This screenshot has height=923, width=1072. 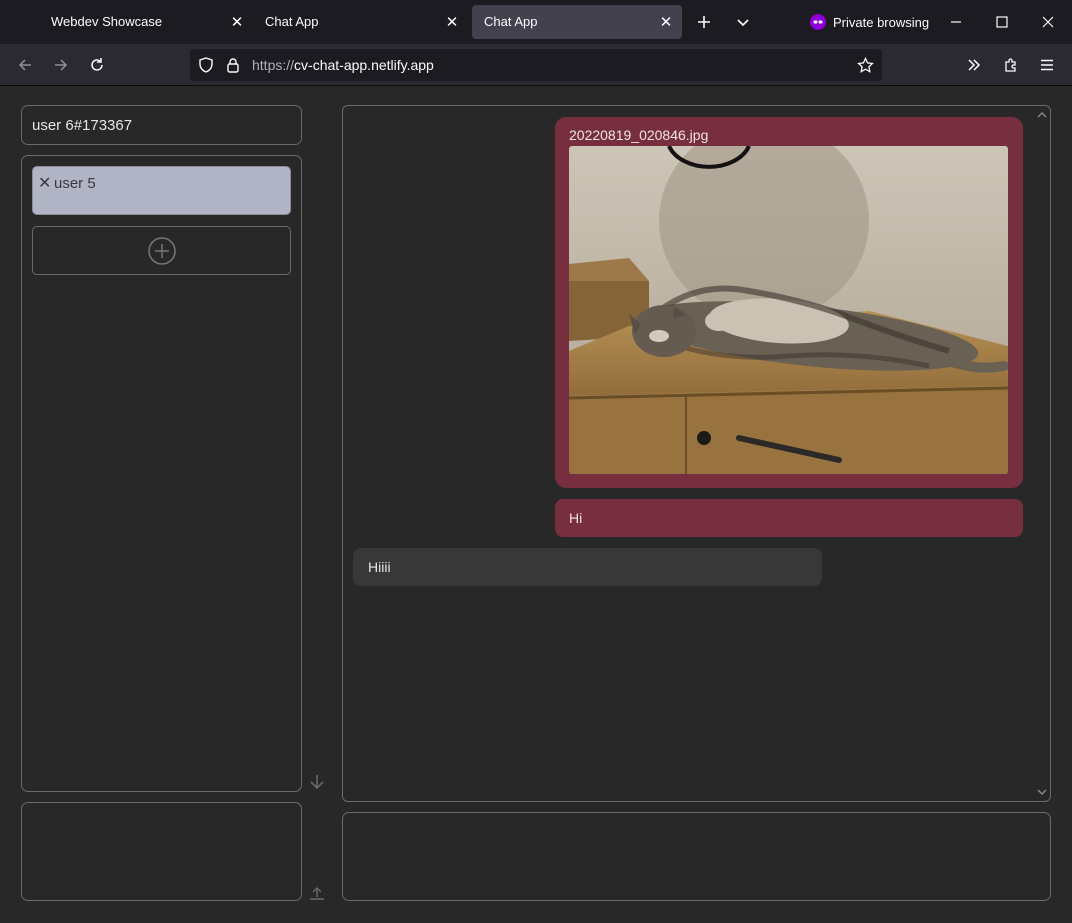 I want to click on new-tab-button, so click(x=704, y=22).